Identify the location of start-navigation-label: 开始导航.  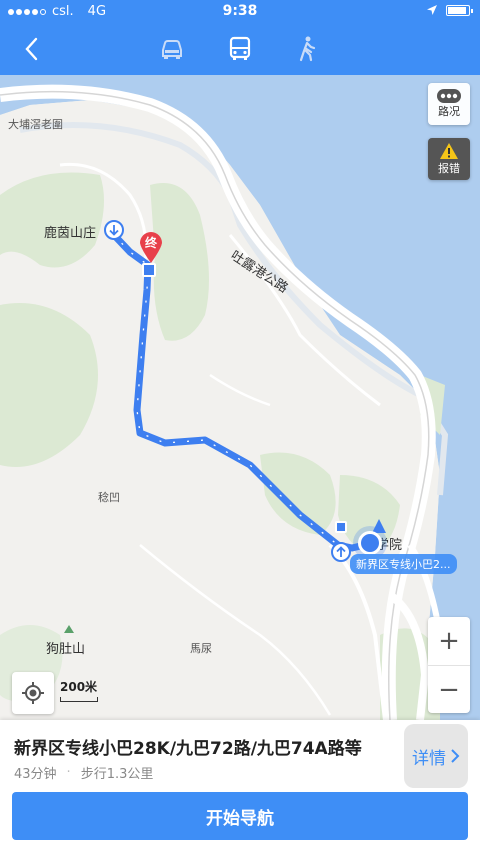
(240, 818).